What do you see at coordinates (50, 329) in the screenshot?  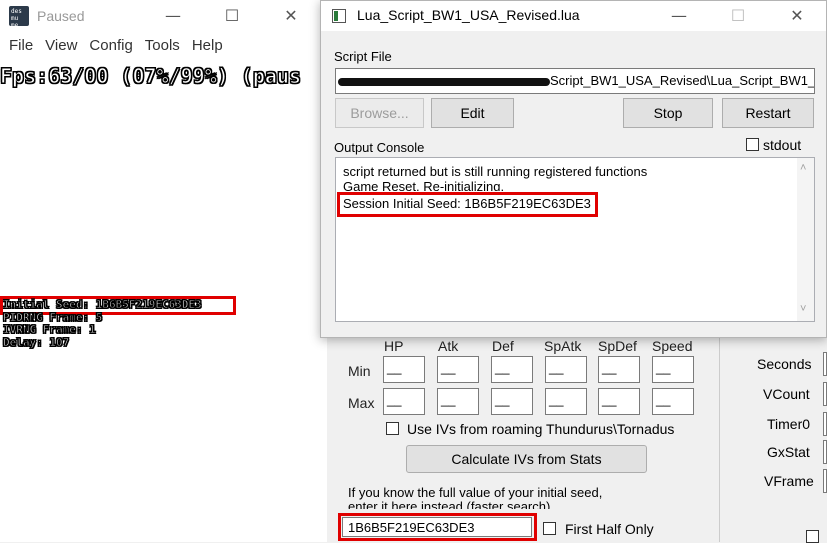 I see `overlay-ivrng-frame: IVRNG Frame: 1` at bounding box center [50, 329].